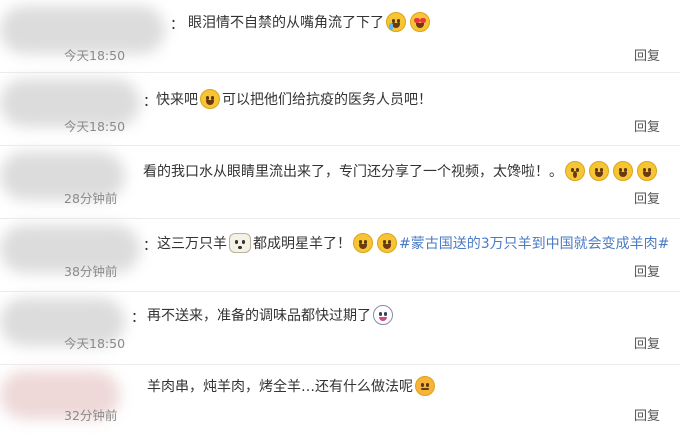 This screenshot has height=436, width=680. I want to click on comment-timestamp: 38分钟前, so click(91, 271).